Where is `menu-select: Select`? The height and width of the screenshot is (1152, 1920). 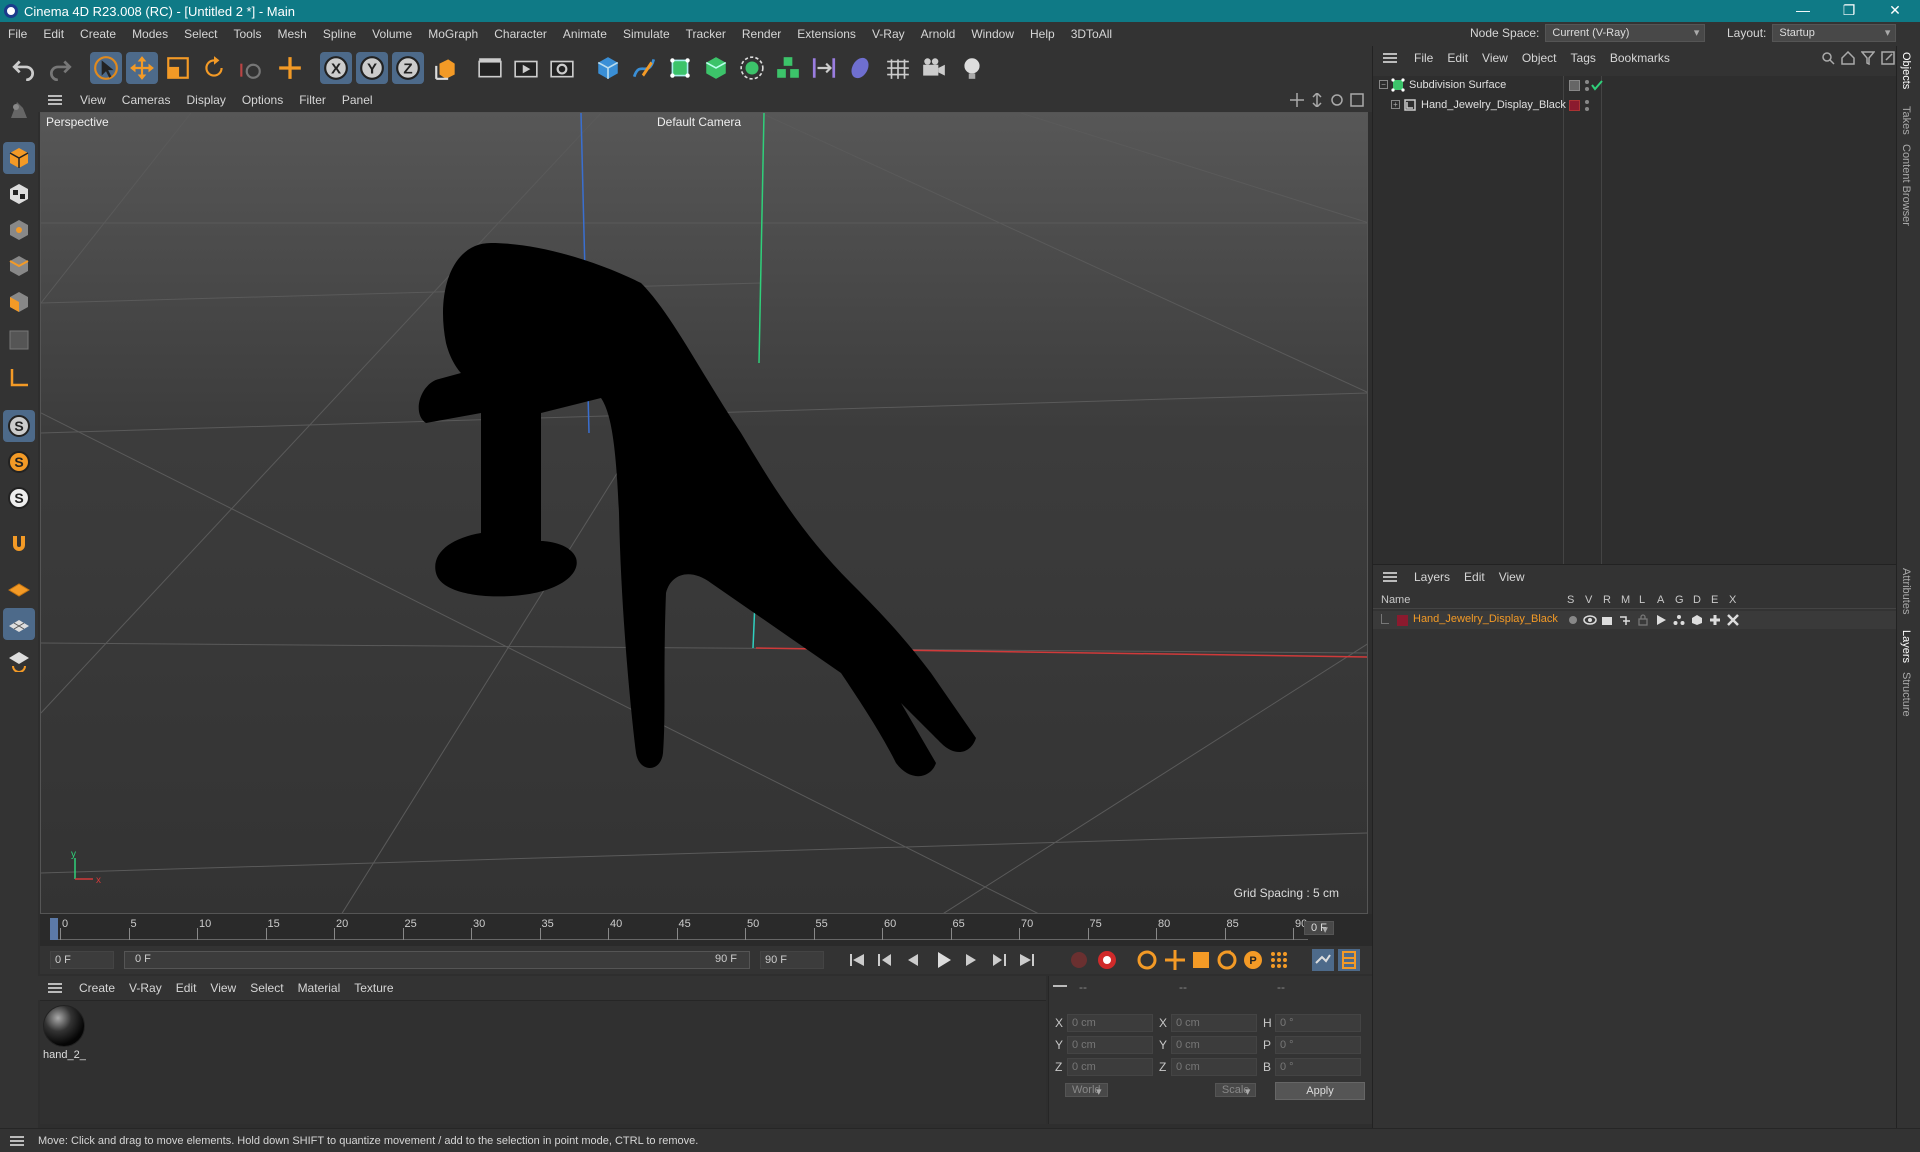
menu-select: Select is located at coordinates (200, 34).